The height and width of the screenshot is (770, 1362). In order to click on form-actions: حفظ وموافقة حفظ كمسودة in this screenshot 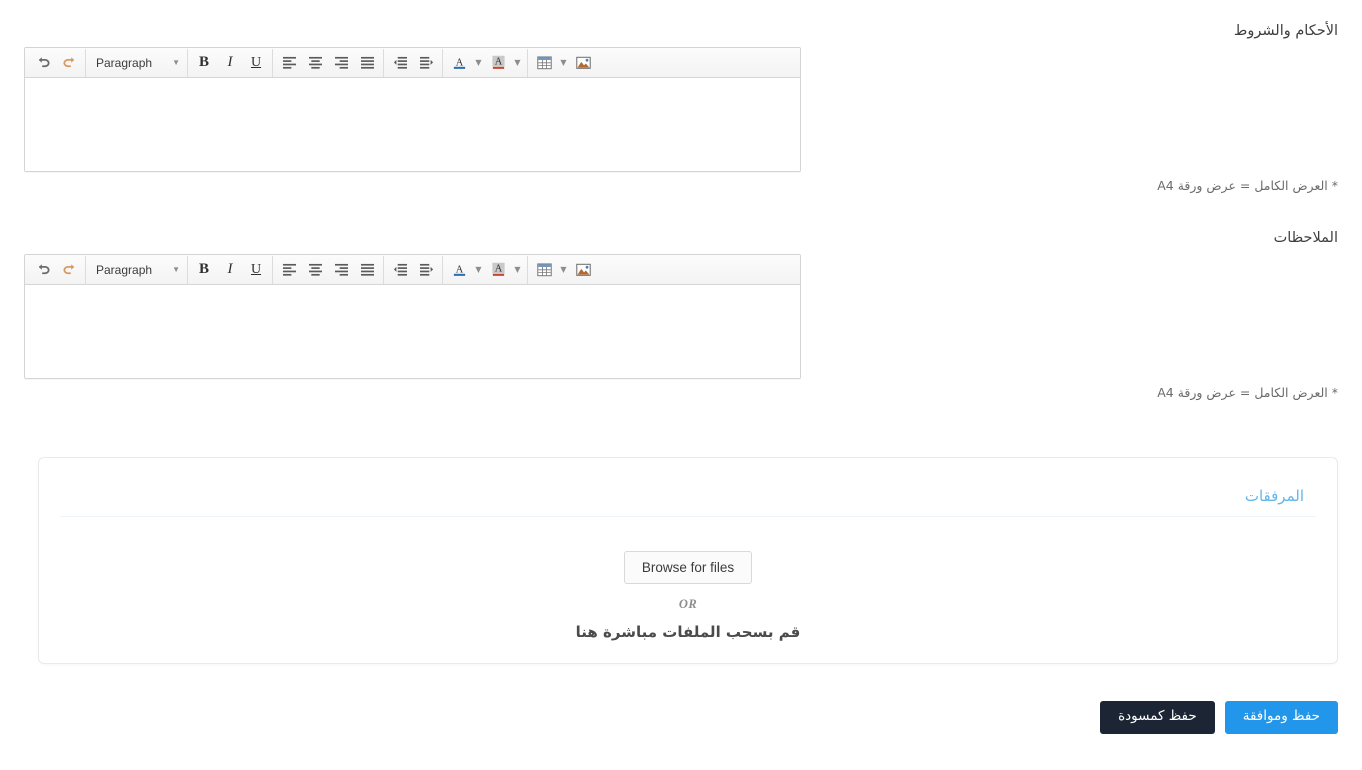, I will do `click(669, 717)`.